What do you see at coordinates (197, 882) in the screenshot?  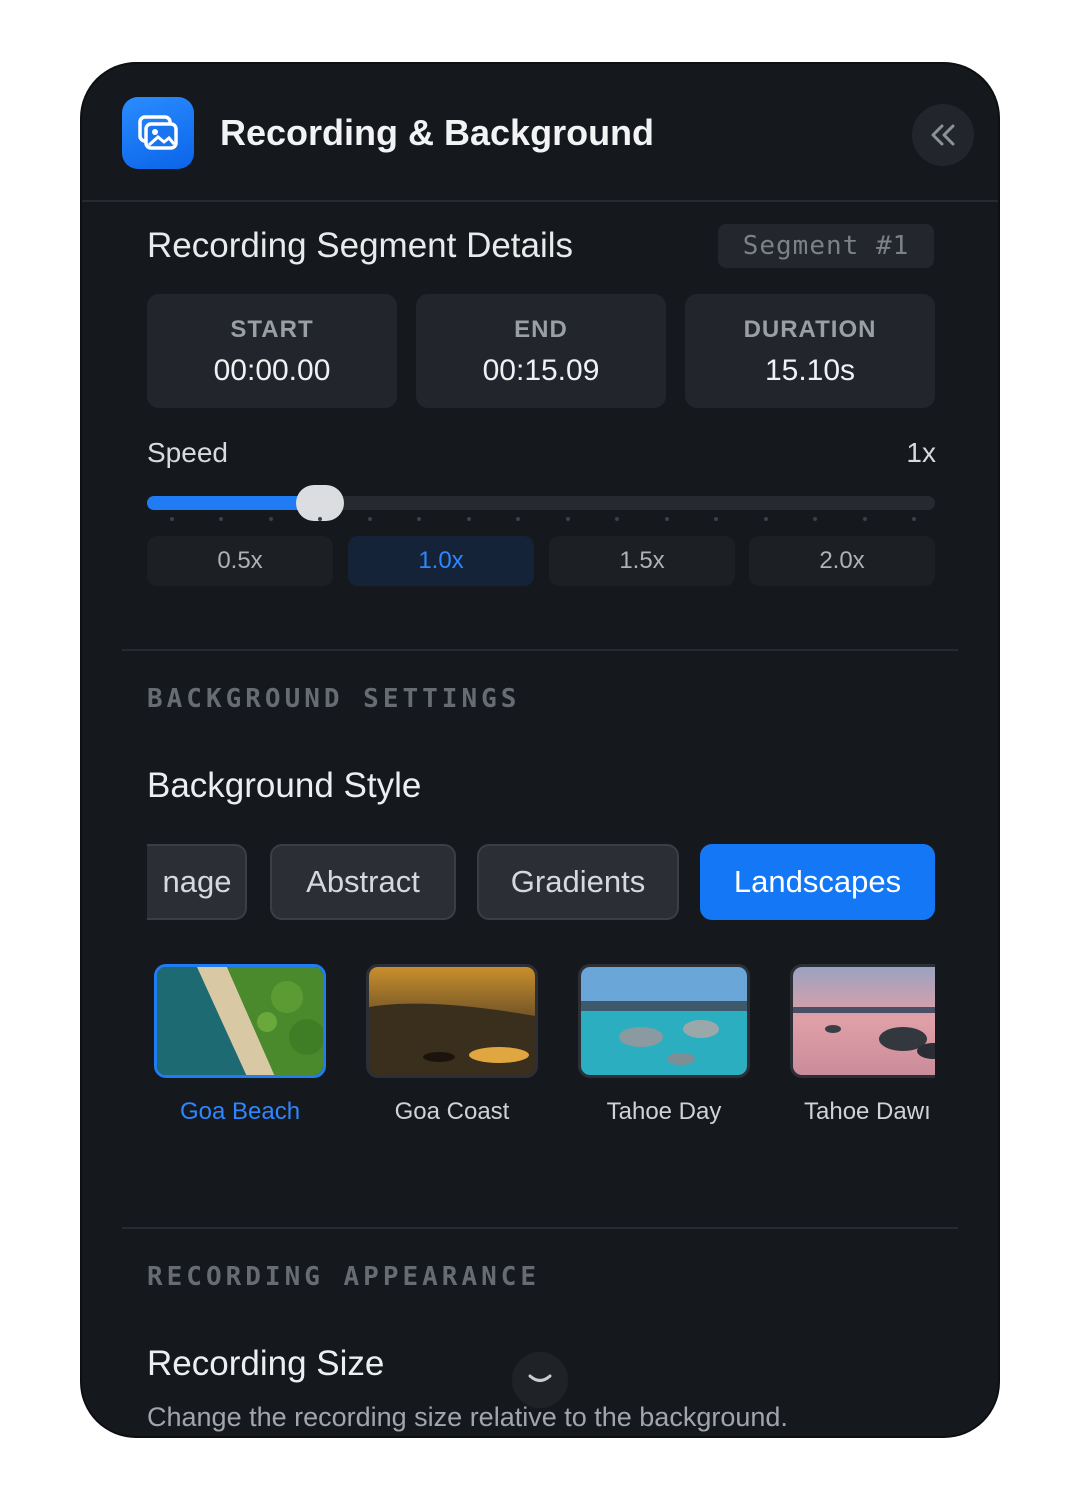 I see `tab-image: nage` at bounding box center [197, 882].